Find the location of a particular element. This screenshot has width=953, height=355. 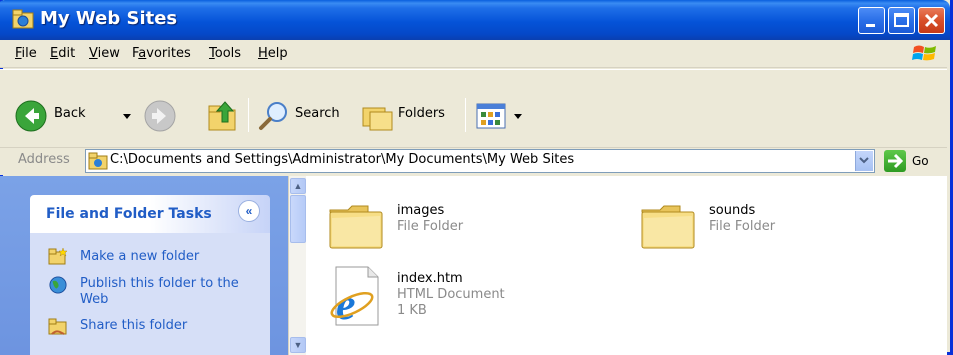

close-icon is located at coordinates (931, 20).